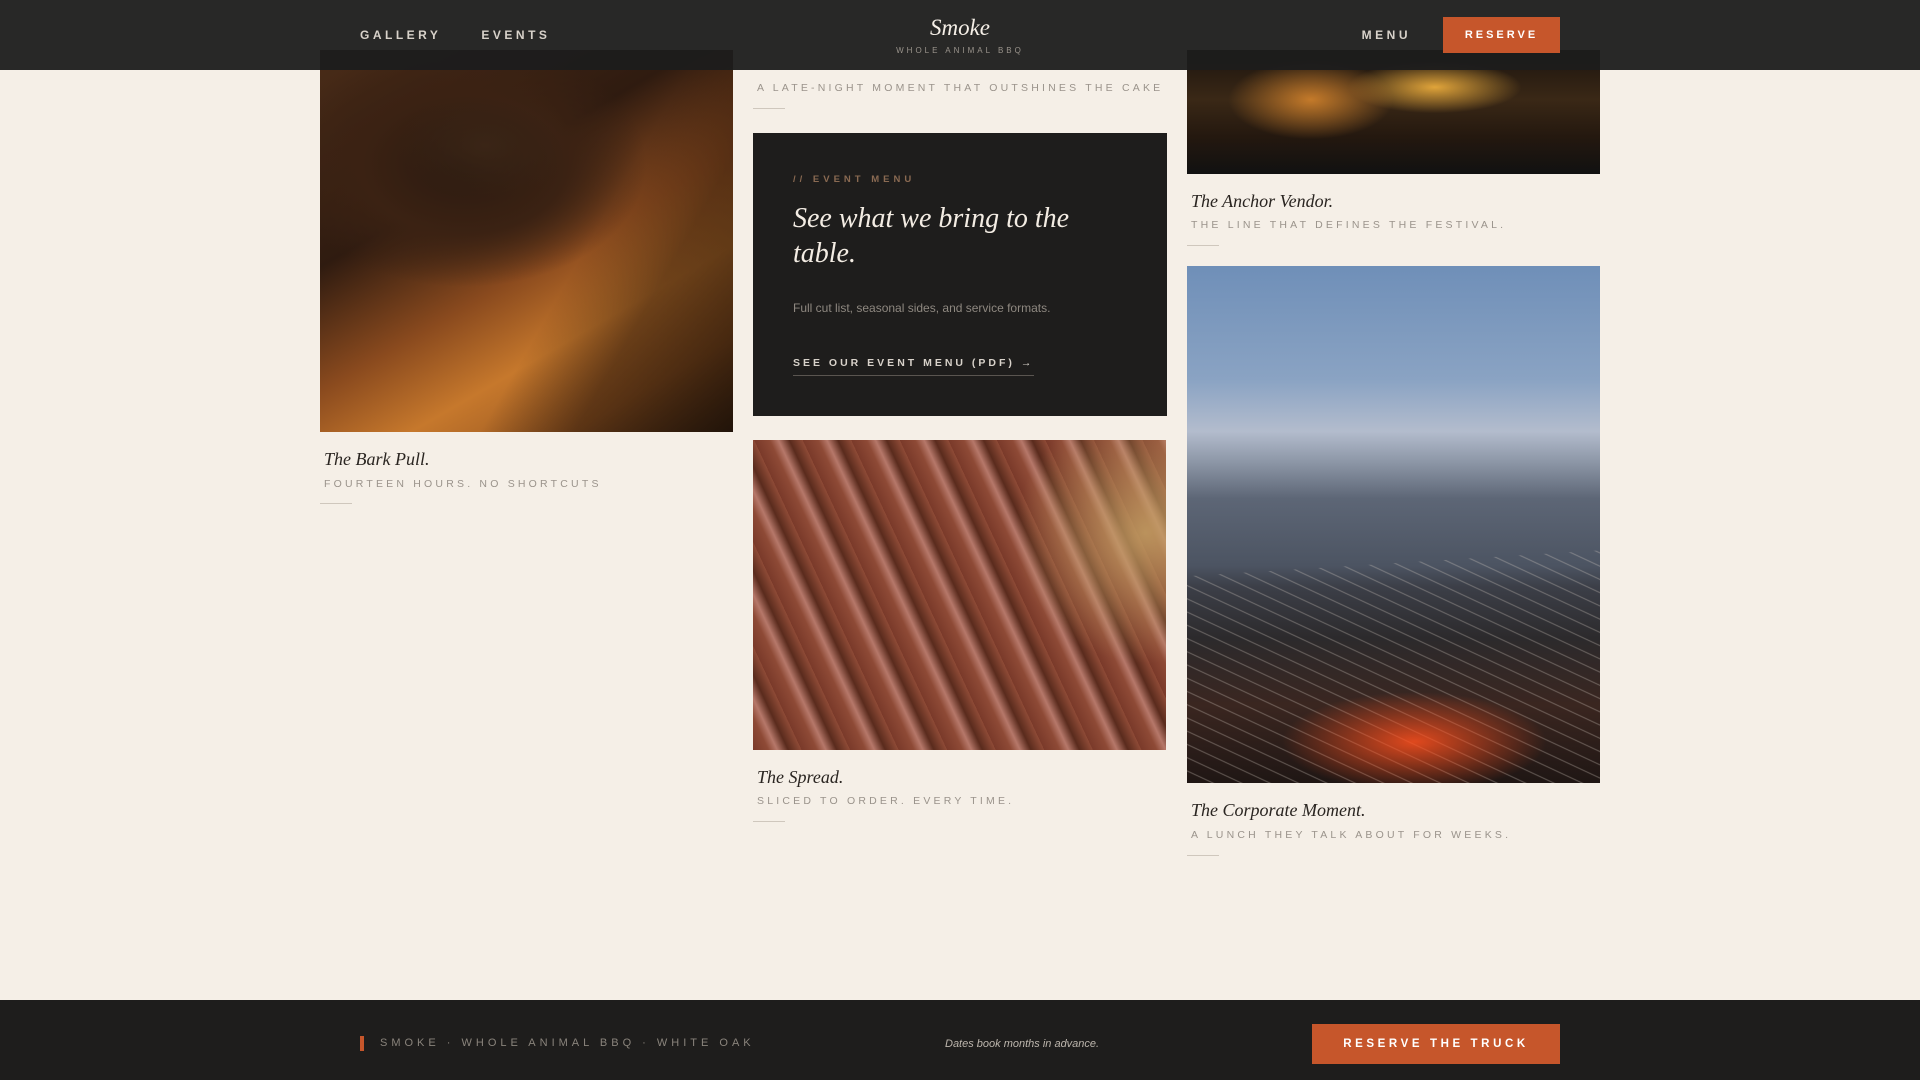 This screenshot has width=1920, height=1080. I want to click on nav-menu-link: MENU, so click(1386, 35).